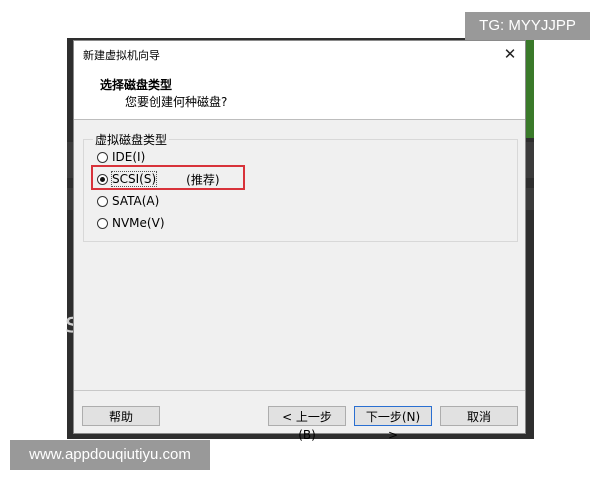 The width and height of the screenshot is (600, 480). Describe the element at coordinates (176, 102) in the screenshot. I see `page-subtitle: 您要创建何种磁盘?` at that location.